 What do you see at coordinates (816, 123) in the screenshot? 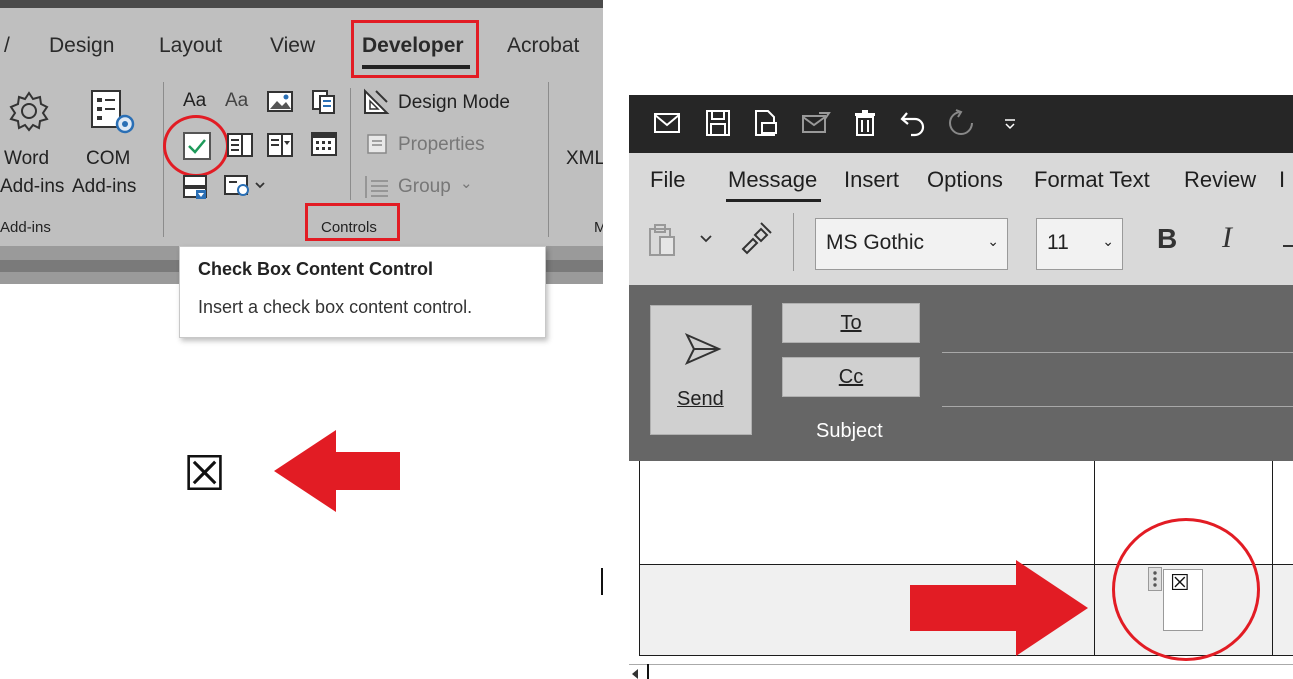
I see `send-receive-icon` at bounding box center [816, 123].